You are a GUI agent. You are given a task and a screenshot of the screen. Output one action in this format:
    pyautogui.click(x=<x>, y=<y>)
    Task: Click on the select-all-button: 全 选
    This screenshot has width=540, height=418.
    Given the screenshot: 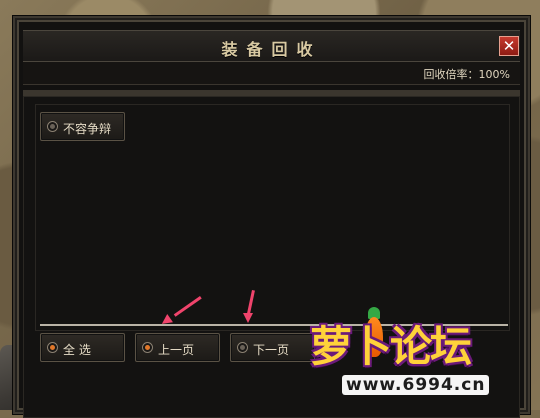 What is the action you would take?
    pyautogui.click(x=82, y=347)
    